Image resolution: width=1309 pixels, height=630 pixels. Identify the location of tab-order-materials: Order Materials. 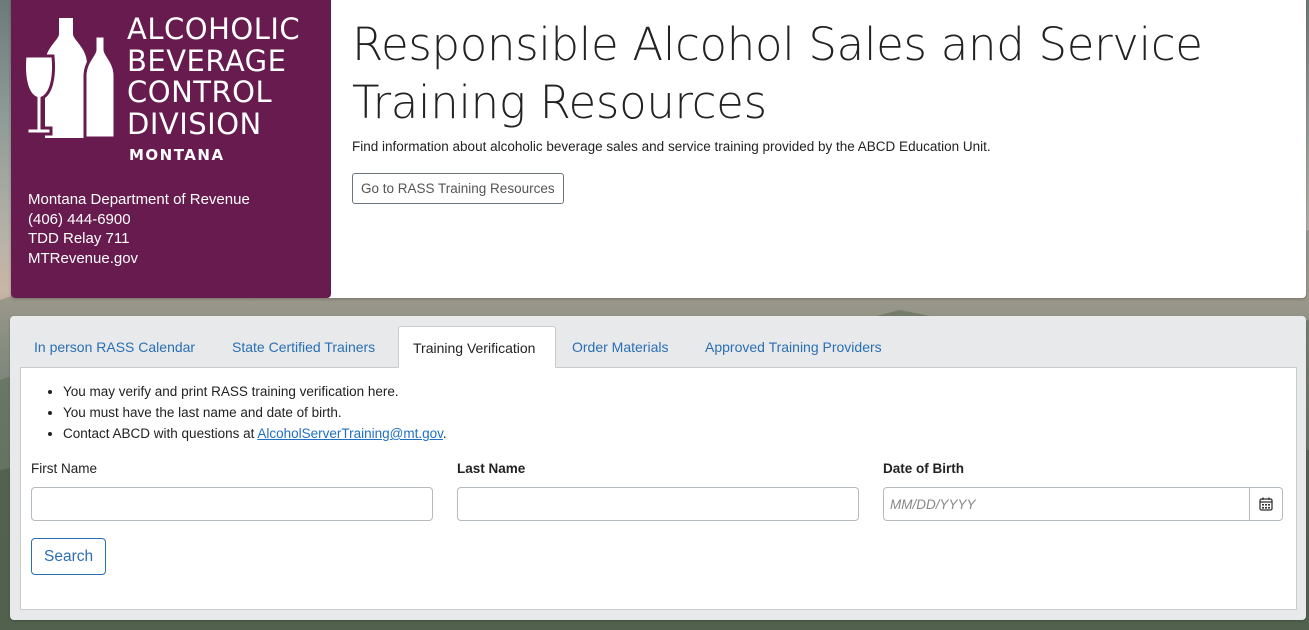
(620, 347).